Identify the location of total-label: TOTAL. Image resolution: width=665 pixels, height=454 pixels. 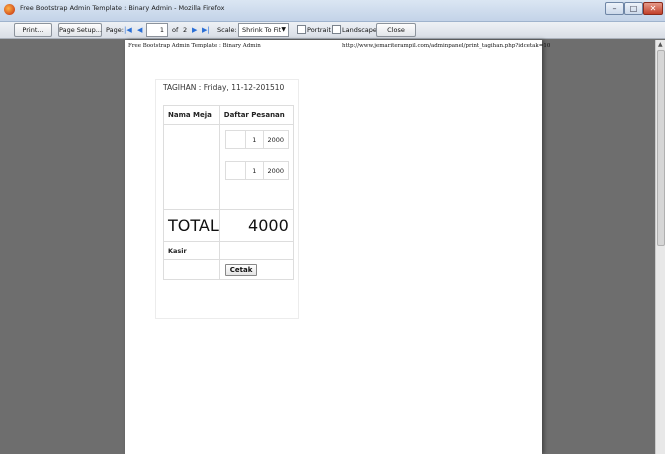
(191, 225).